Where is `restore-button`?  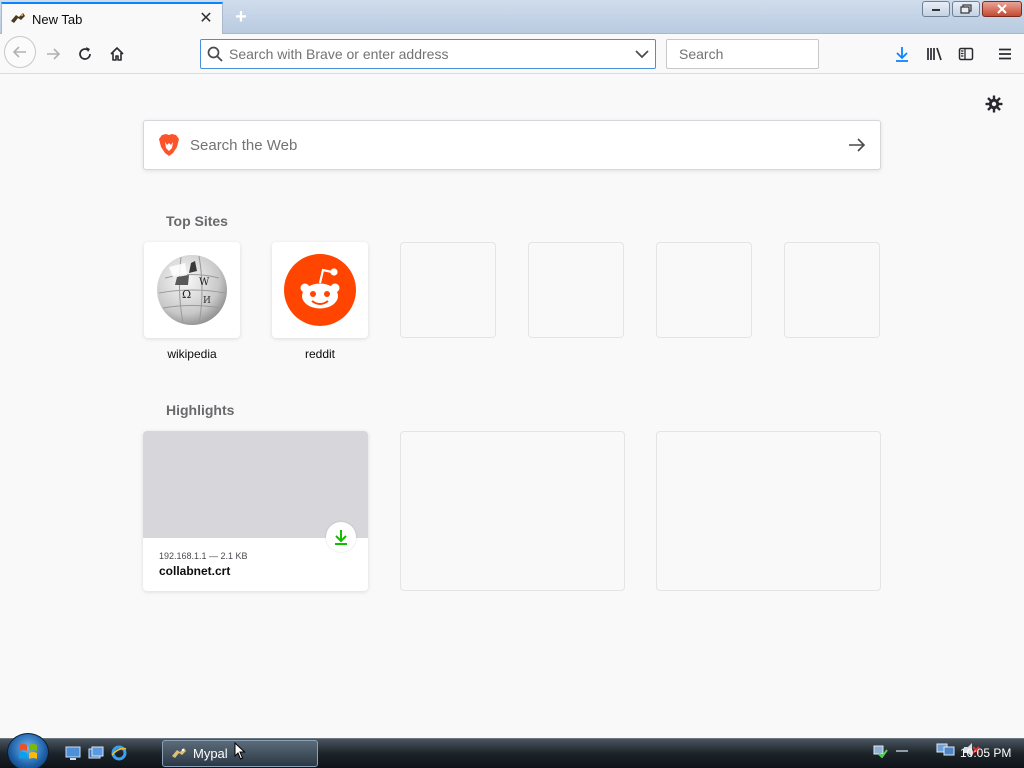
restore-button is located at coordinates (966, 9).